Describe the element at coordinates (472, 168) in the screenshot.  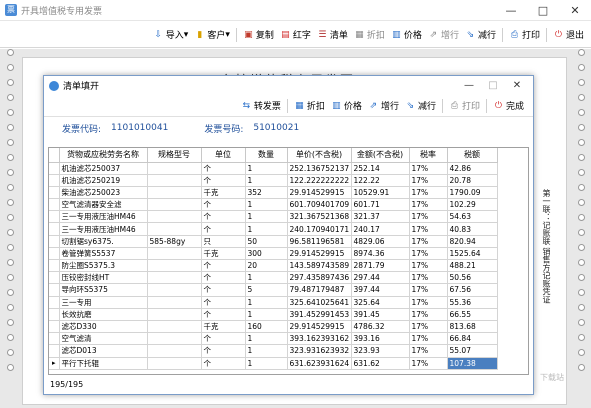
I see `table-cell: 42.86` at that location.